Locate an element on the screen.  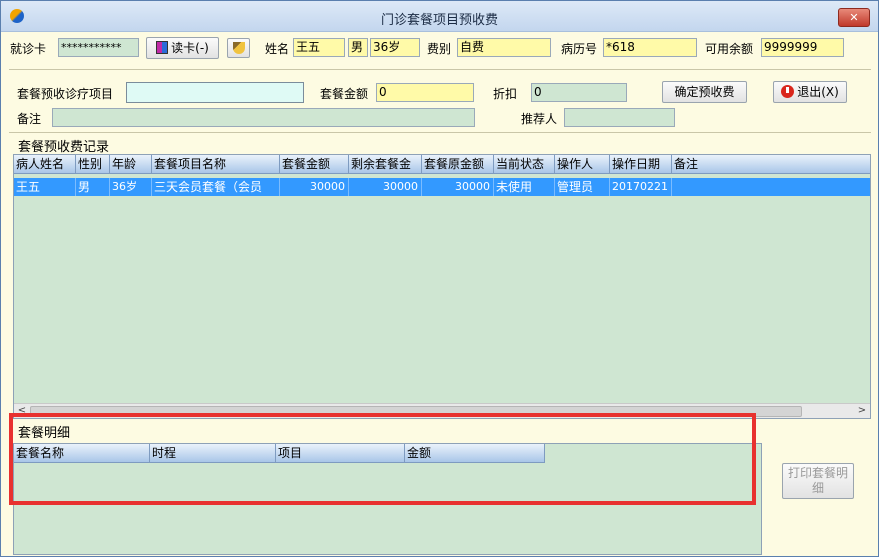
card-reader-icon is located at coordinates (162, 47).